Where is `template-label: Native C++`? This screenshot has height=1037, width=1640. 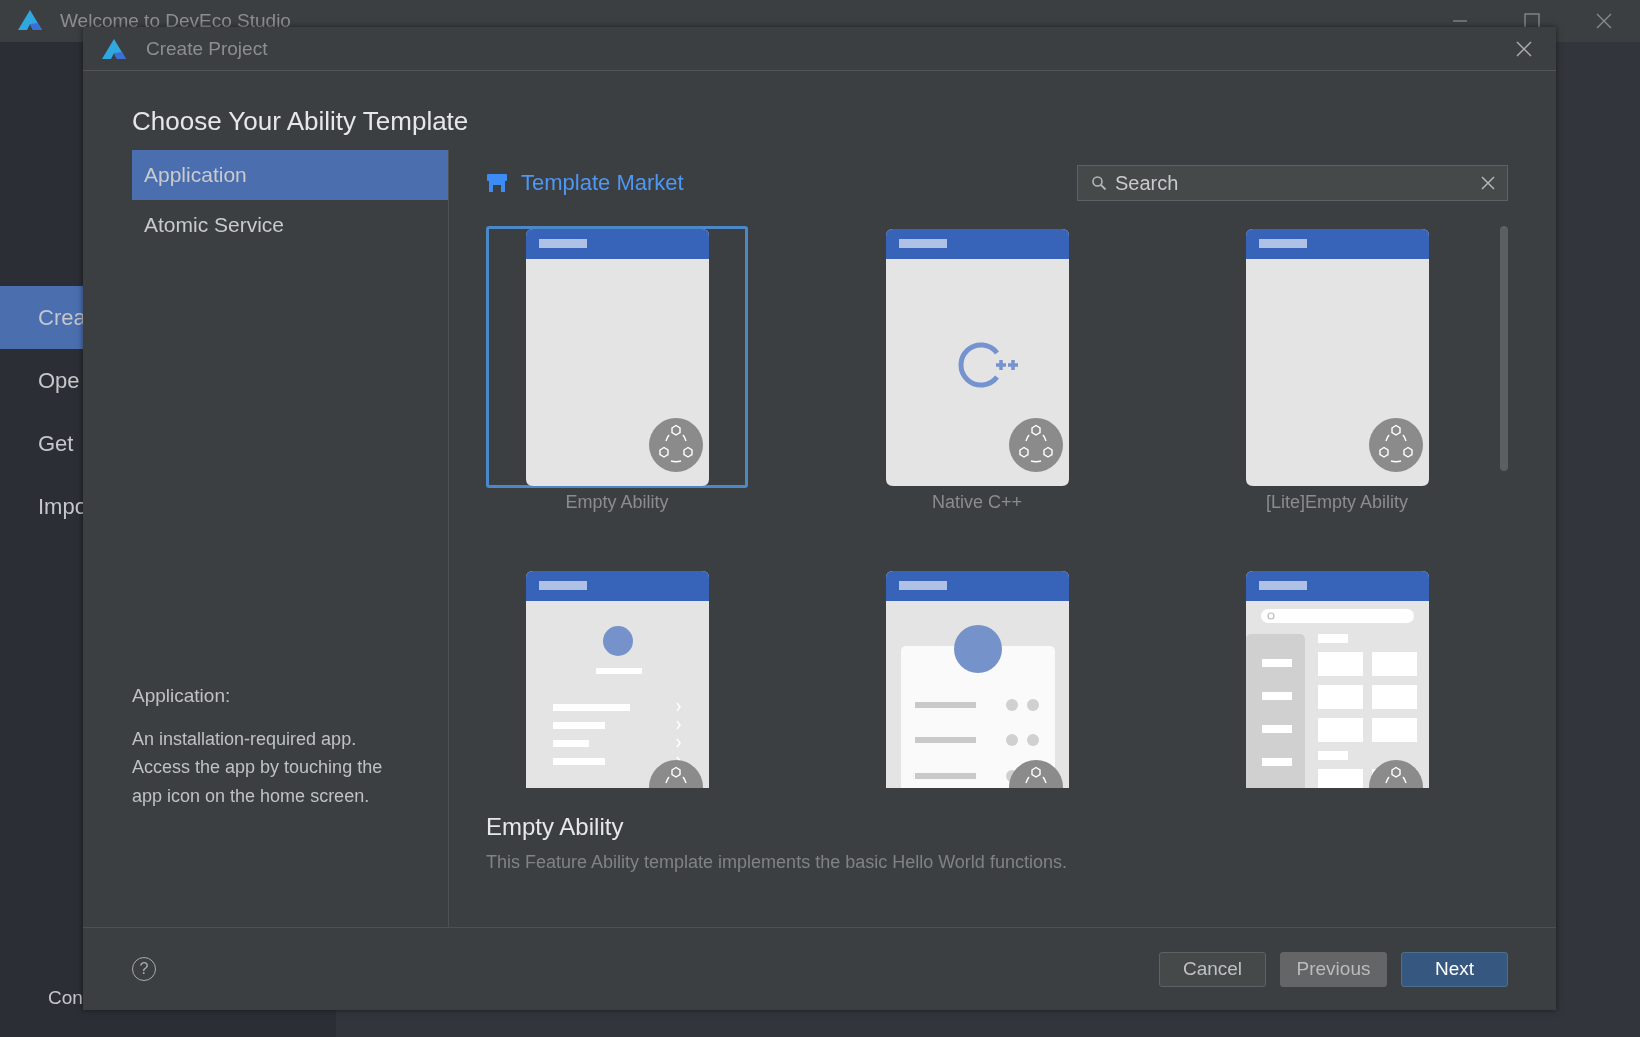 template-label: Native C++ is located at coordinates (976, 502).